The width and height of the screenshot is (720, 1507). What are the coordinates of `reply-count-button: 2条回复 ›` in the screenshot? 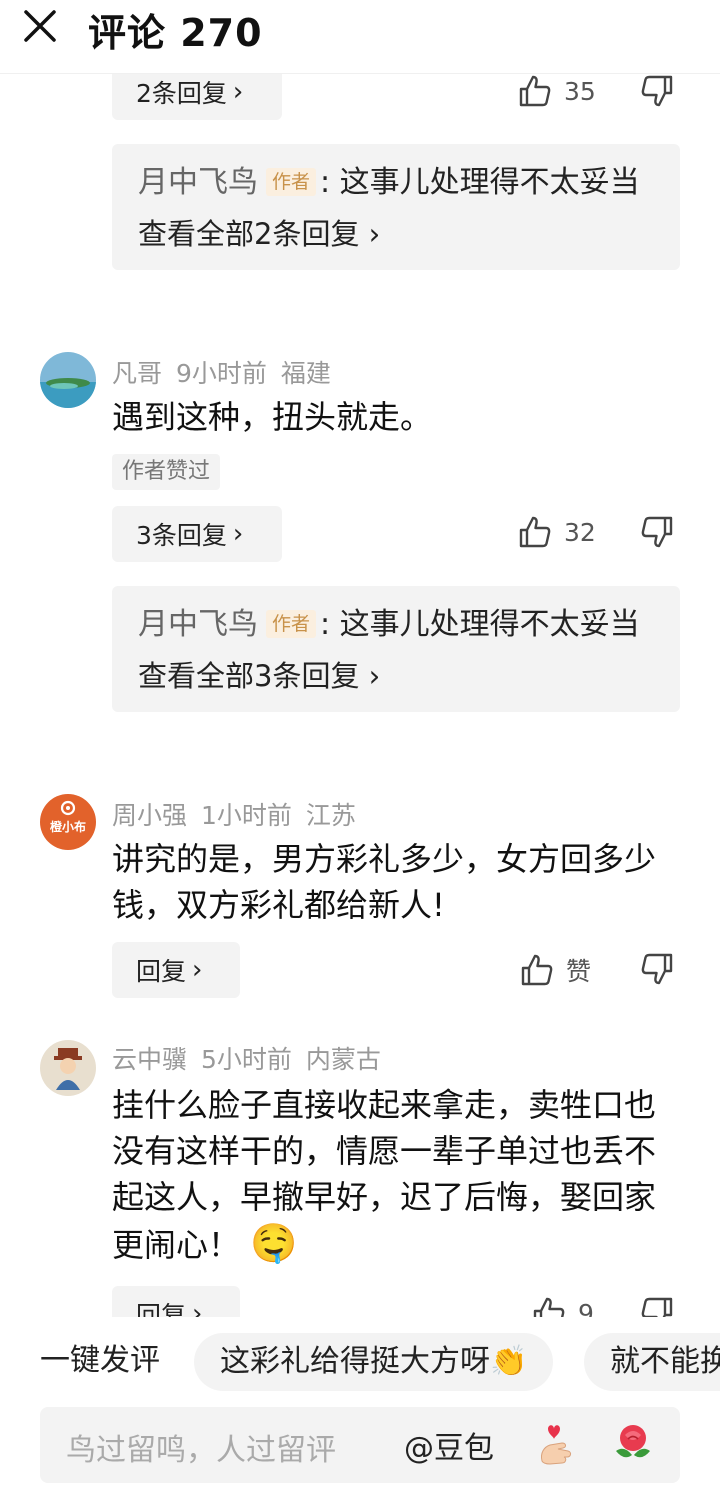 It's located at (197, 97).